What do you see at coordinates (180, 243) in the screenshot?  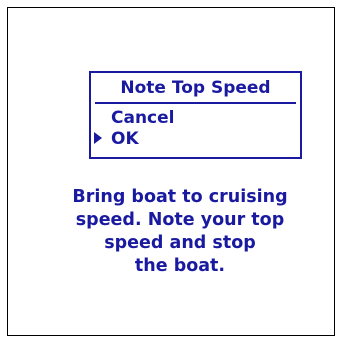 I see `instruction-line-3: speed and stop` at bounding box center [180, 243].